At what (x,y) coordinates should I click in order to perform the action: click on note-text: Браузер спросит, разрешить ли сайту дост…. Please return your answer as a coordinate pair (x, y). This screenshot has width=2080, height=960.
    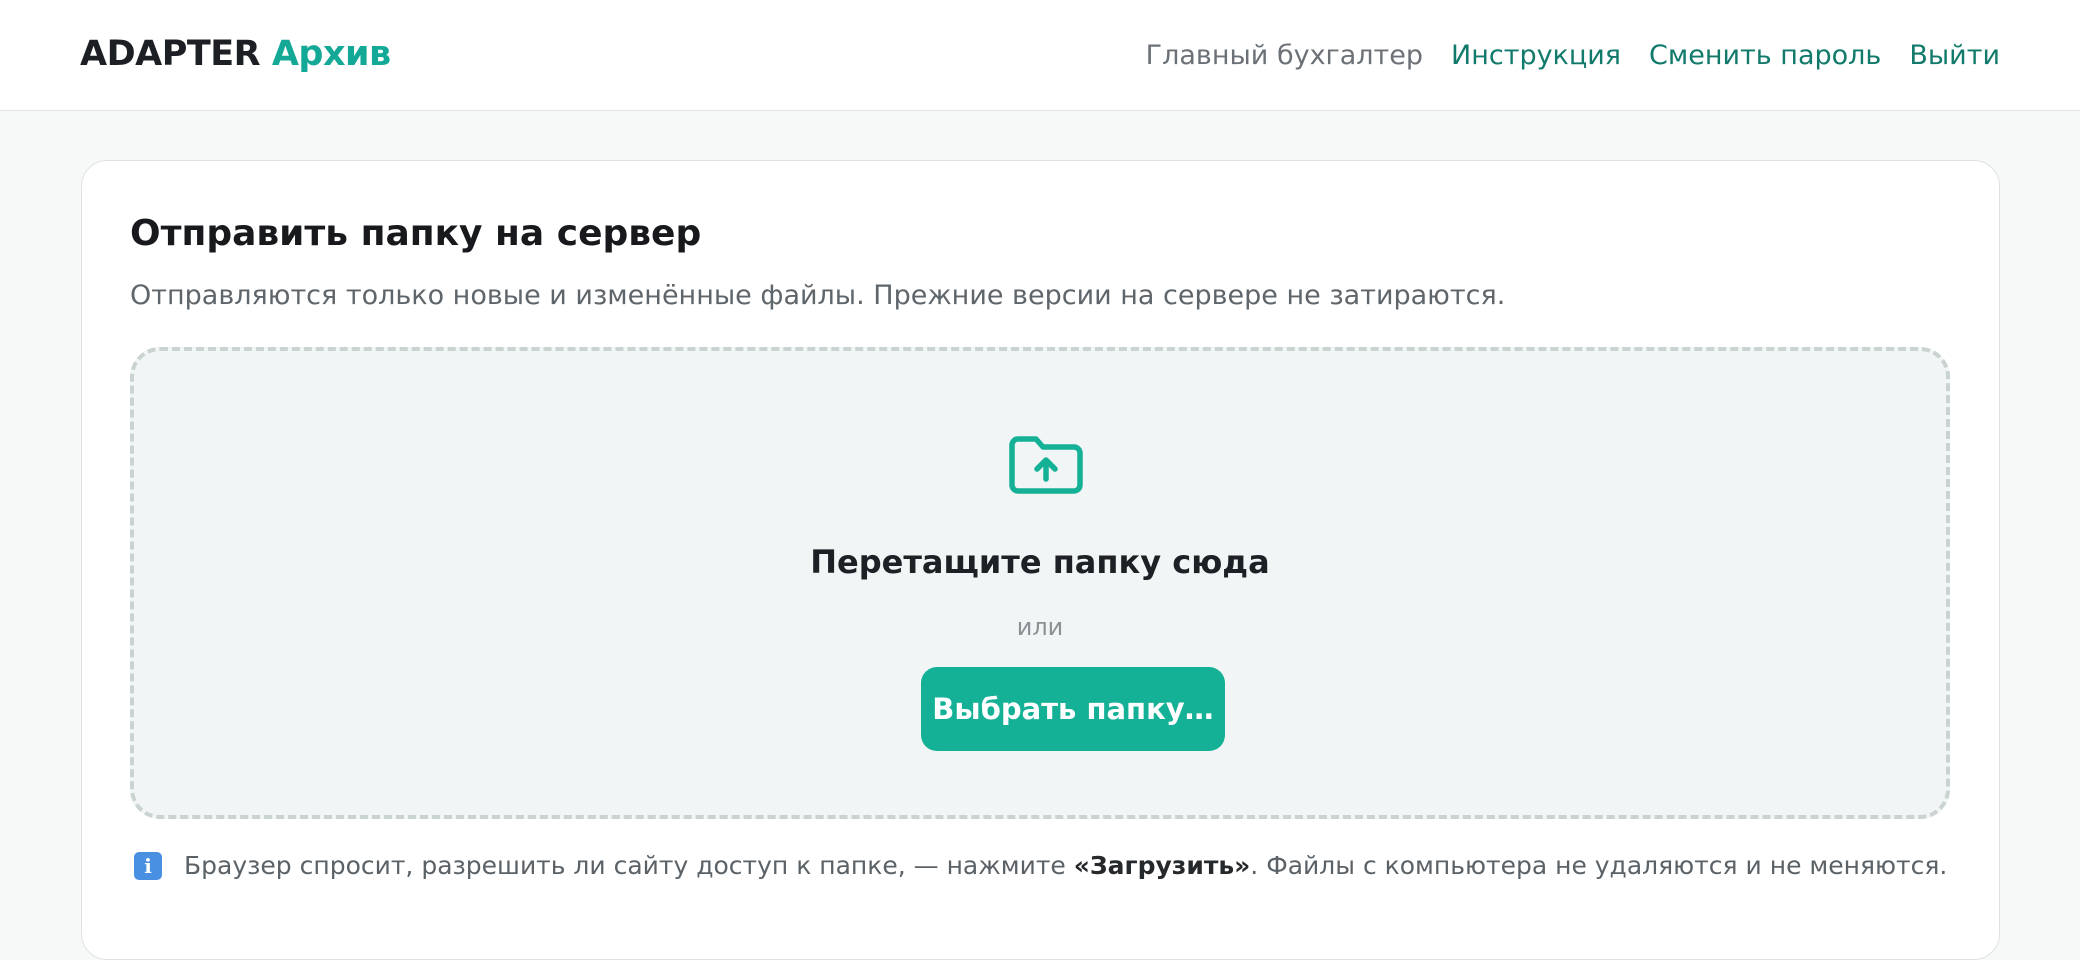
    Looking at the image, I should click on (1065, 865).